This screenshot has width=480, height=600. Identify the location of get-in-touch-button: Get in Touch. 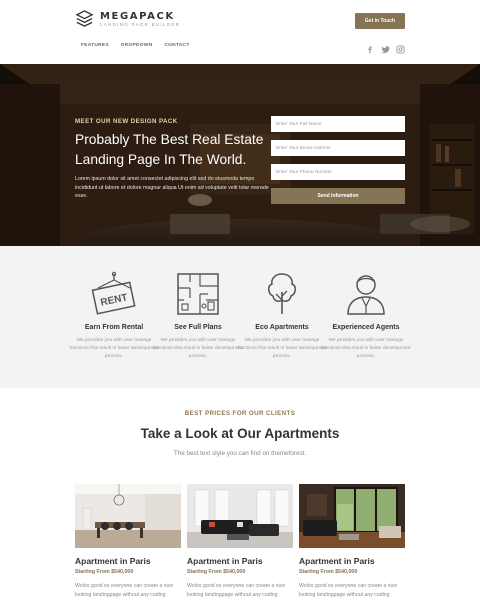
(380, 21).